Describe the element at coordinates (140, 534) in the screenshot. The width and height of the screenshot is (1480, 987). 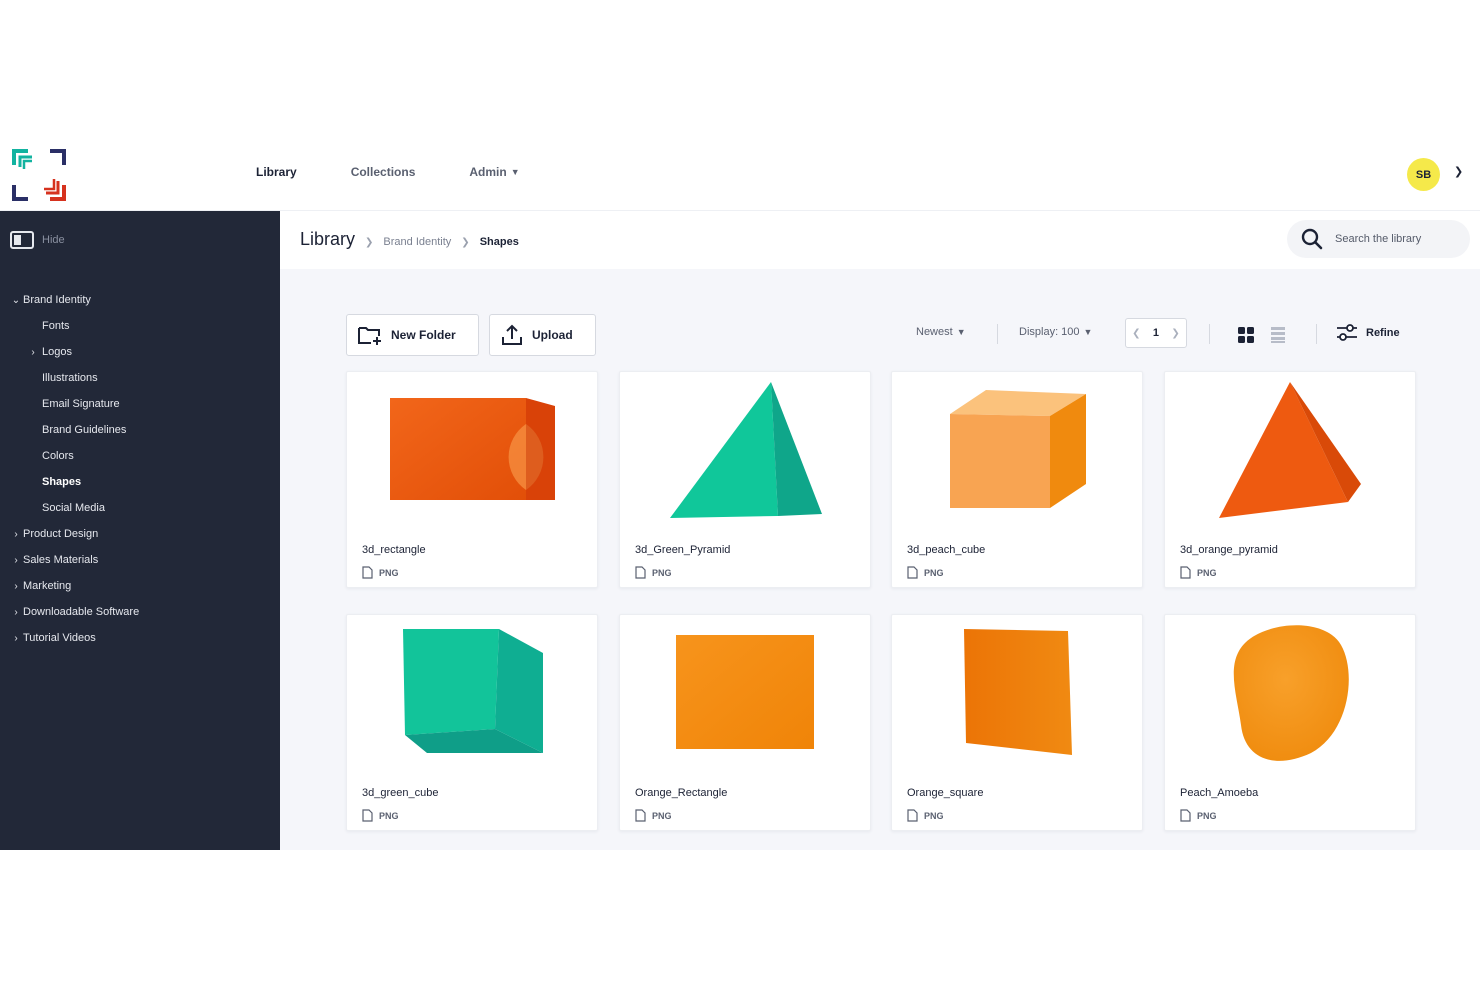
I see `tree-item-product-design: › Product Design` at that location.